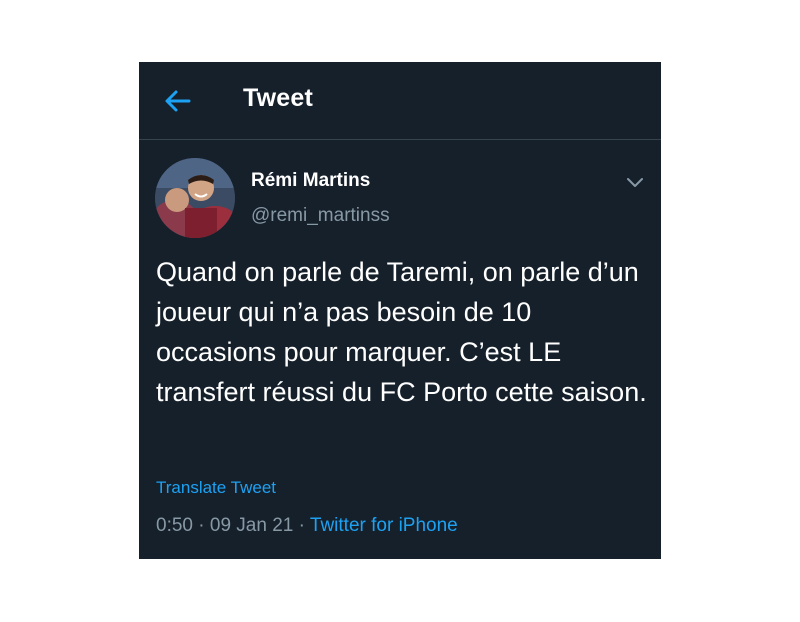  Describe the element at coordinates (278, 98) in the screenshot. I see `page-title: Tweet` at that location.